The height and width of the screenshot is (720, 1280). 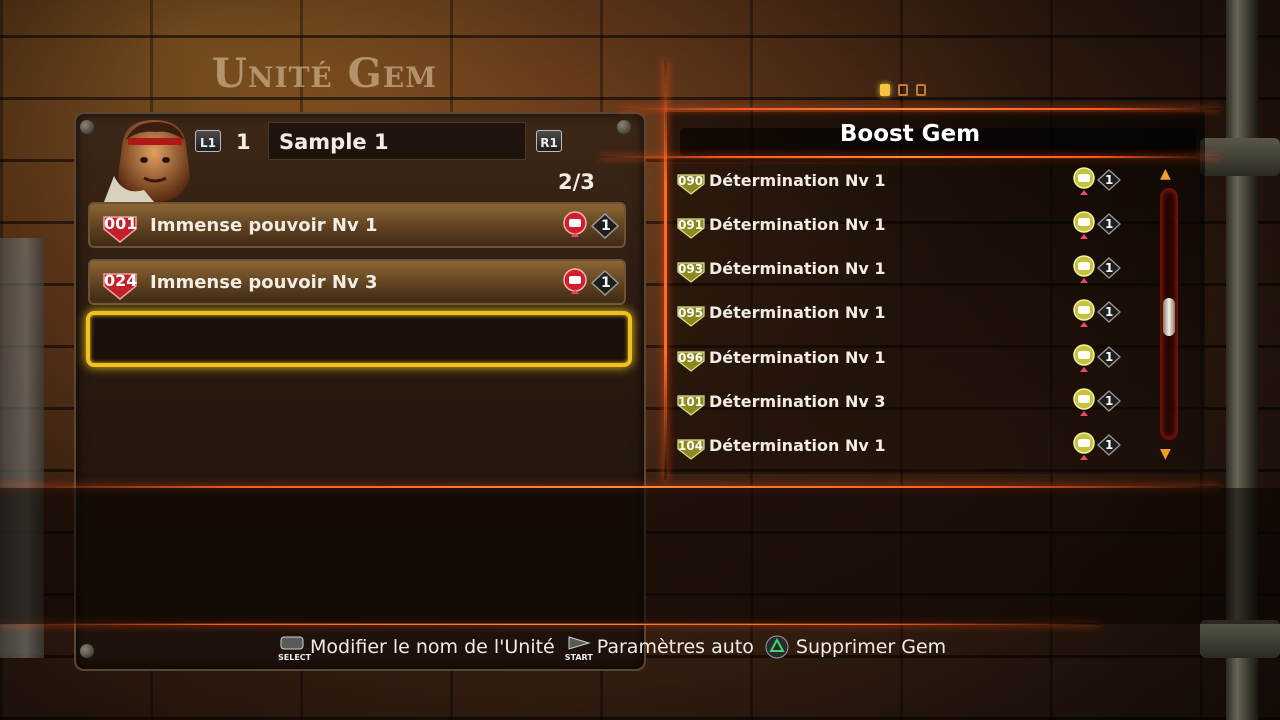 What do you see at coordinates (121, 280) in the screenshot?
I see `gem-number: 024` at bounding box center [121, 280].